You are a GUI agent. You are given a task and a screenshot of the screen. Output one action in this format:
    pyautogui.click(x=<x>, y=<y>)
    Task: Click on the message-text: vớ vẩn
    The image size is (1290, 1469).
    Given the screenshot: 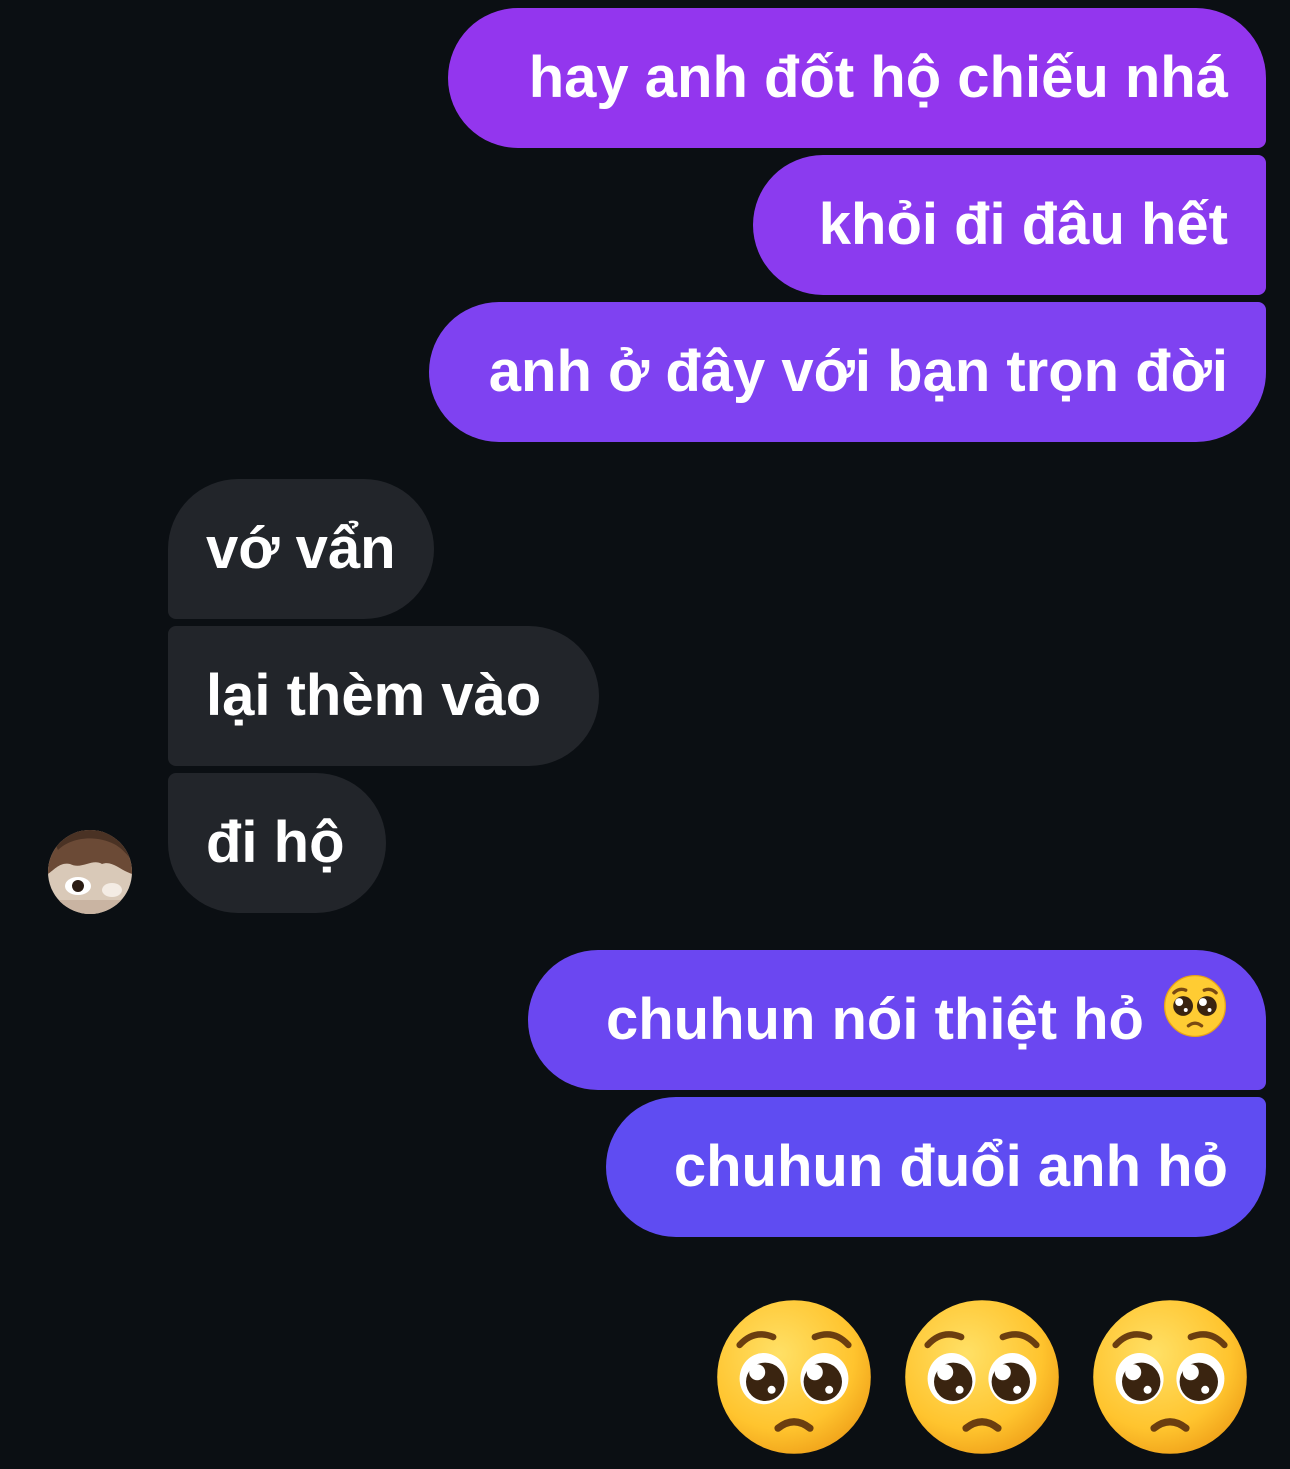 What is the action you would take?
    pyautogui.click(x=301, y=548)
    